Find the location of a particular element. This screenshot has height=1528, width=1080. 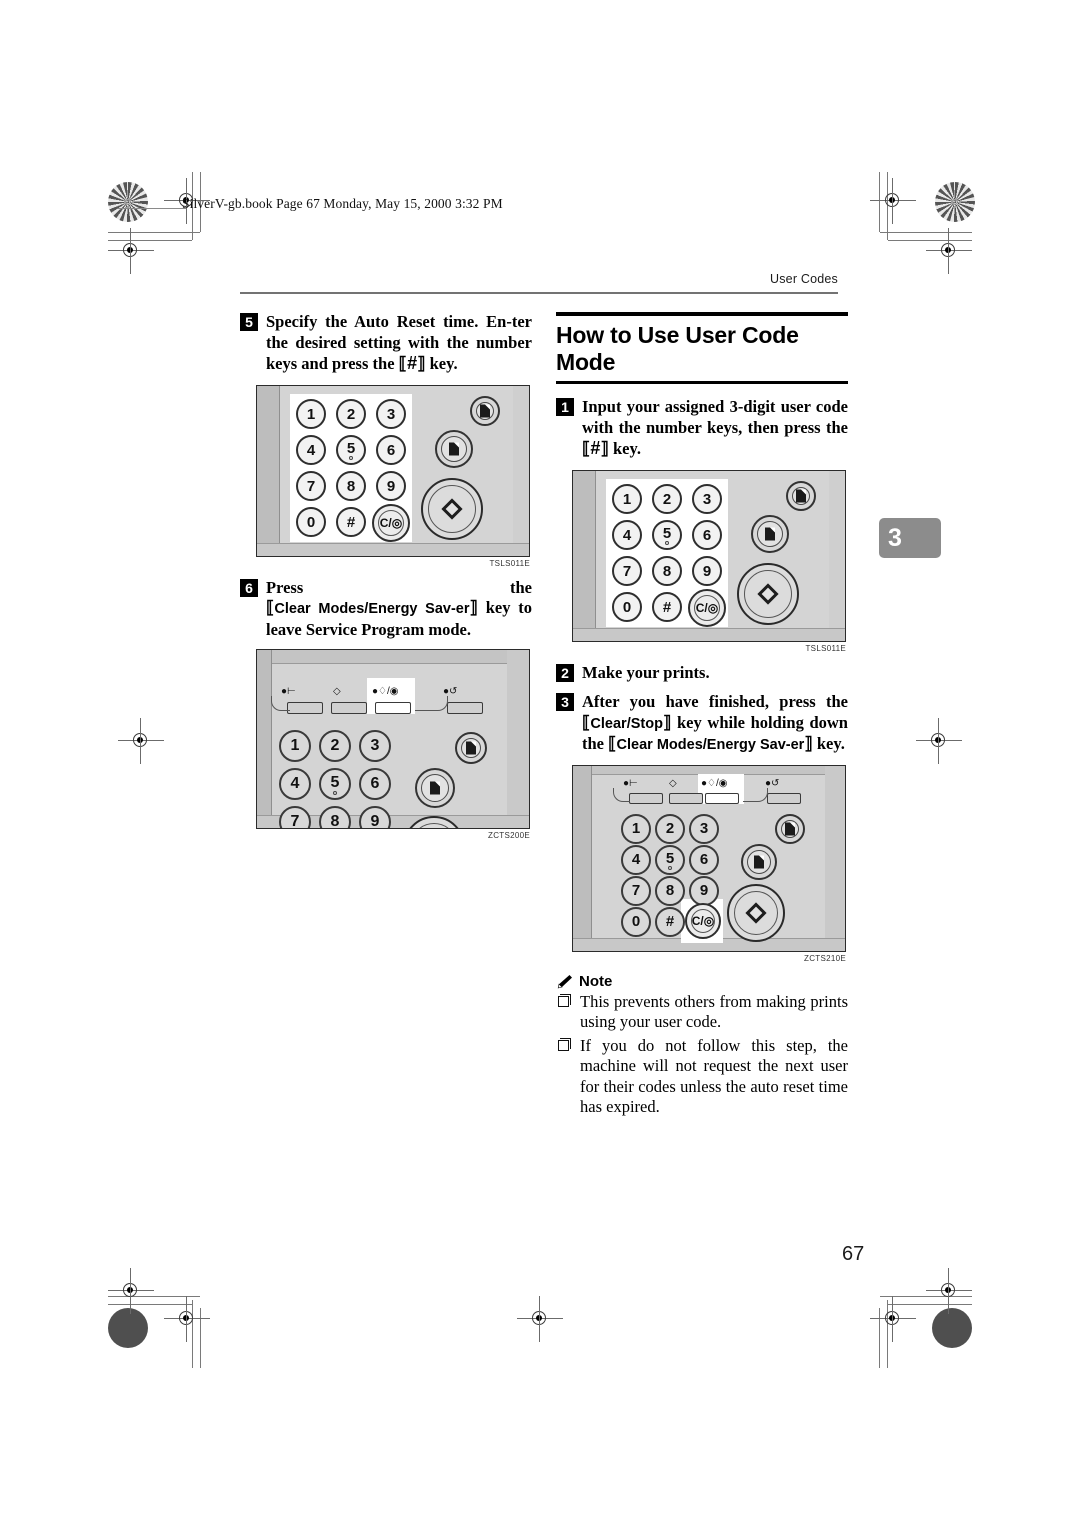

registration-mark-bottom-right is located at coordinates (949, 1291).